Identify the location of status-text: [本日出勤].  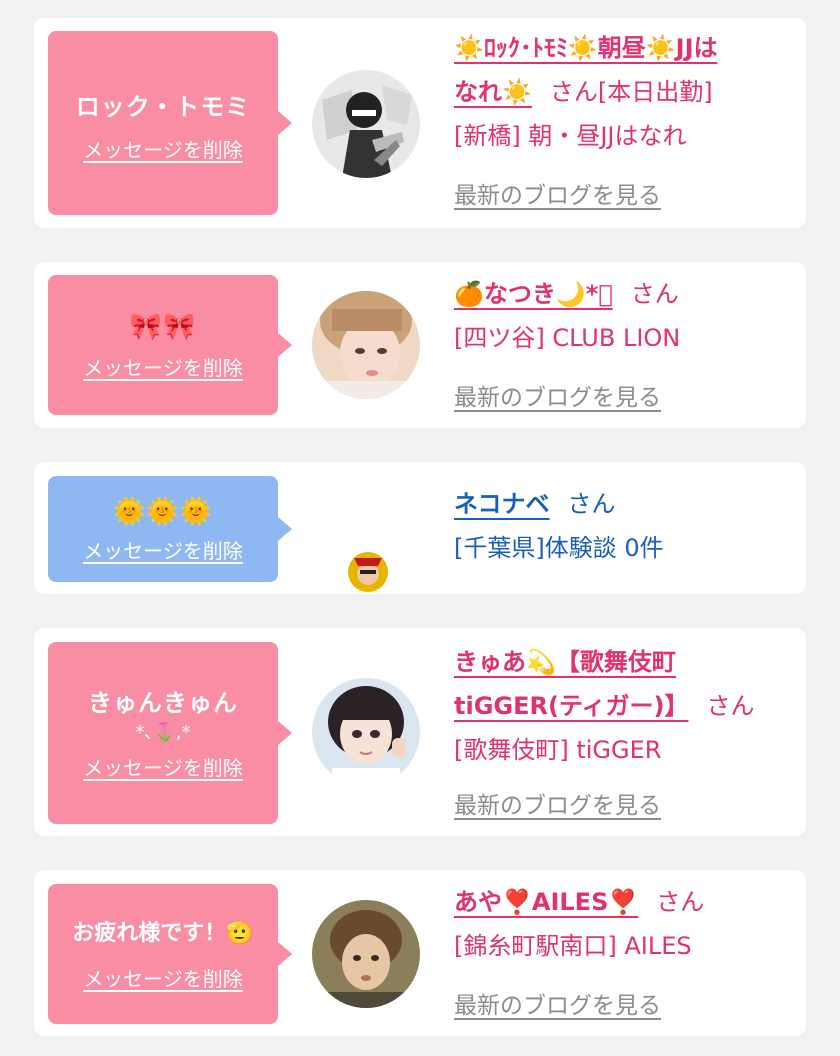
(655, 92).